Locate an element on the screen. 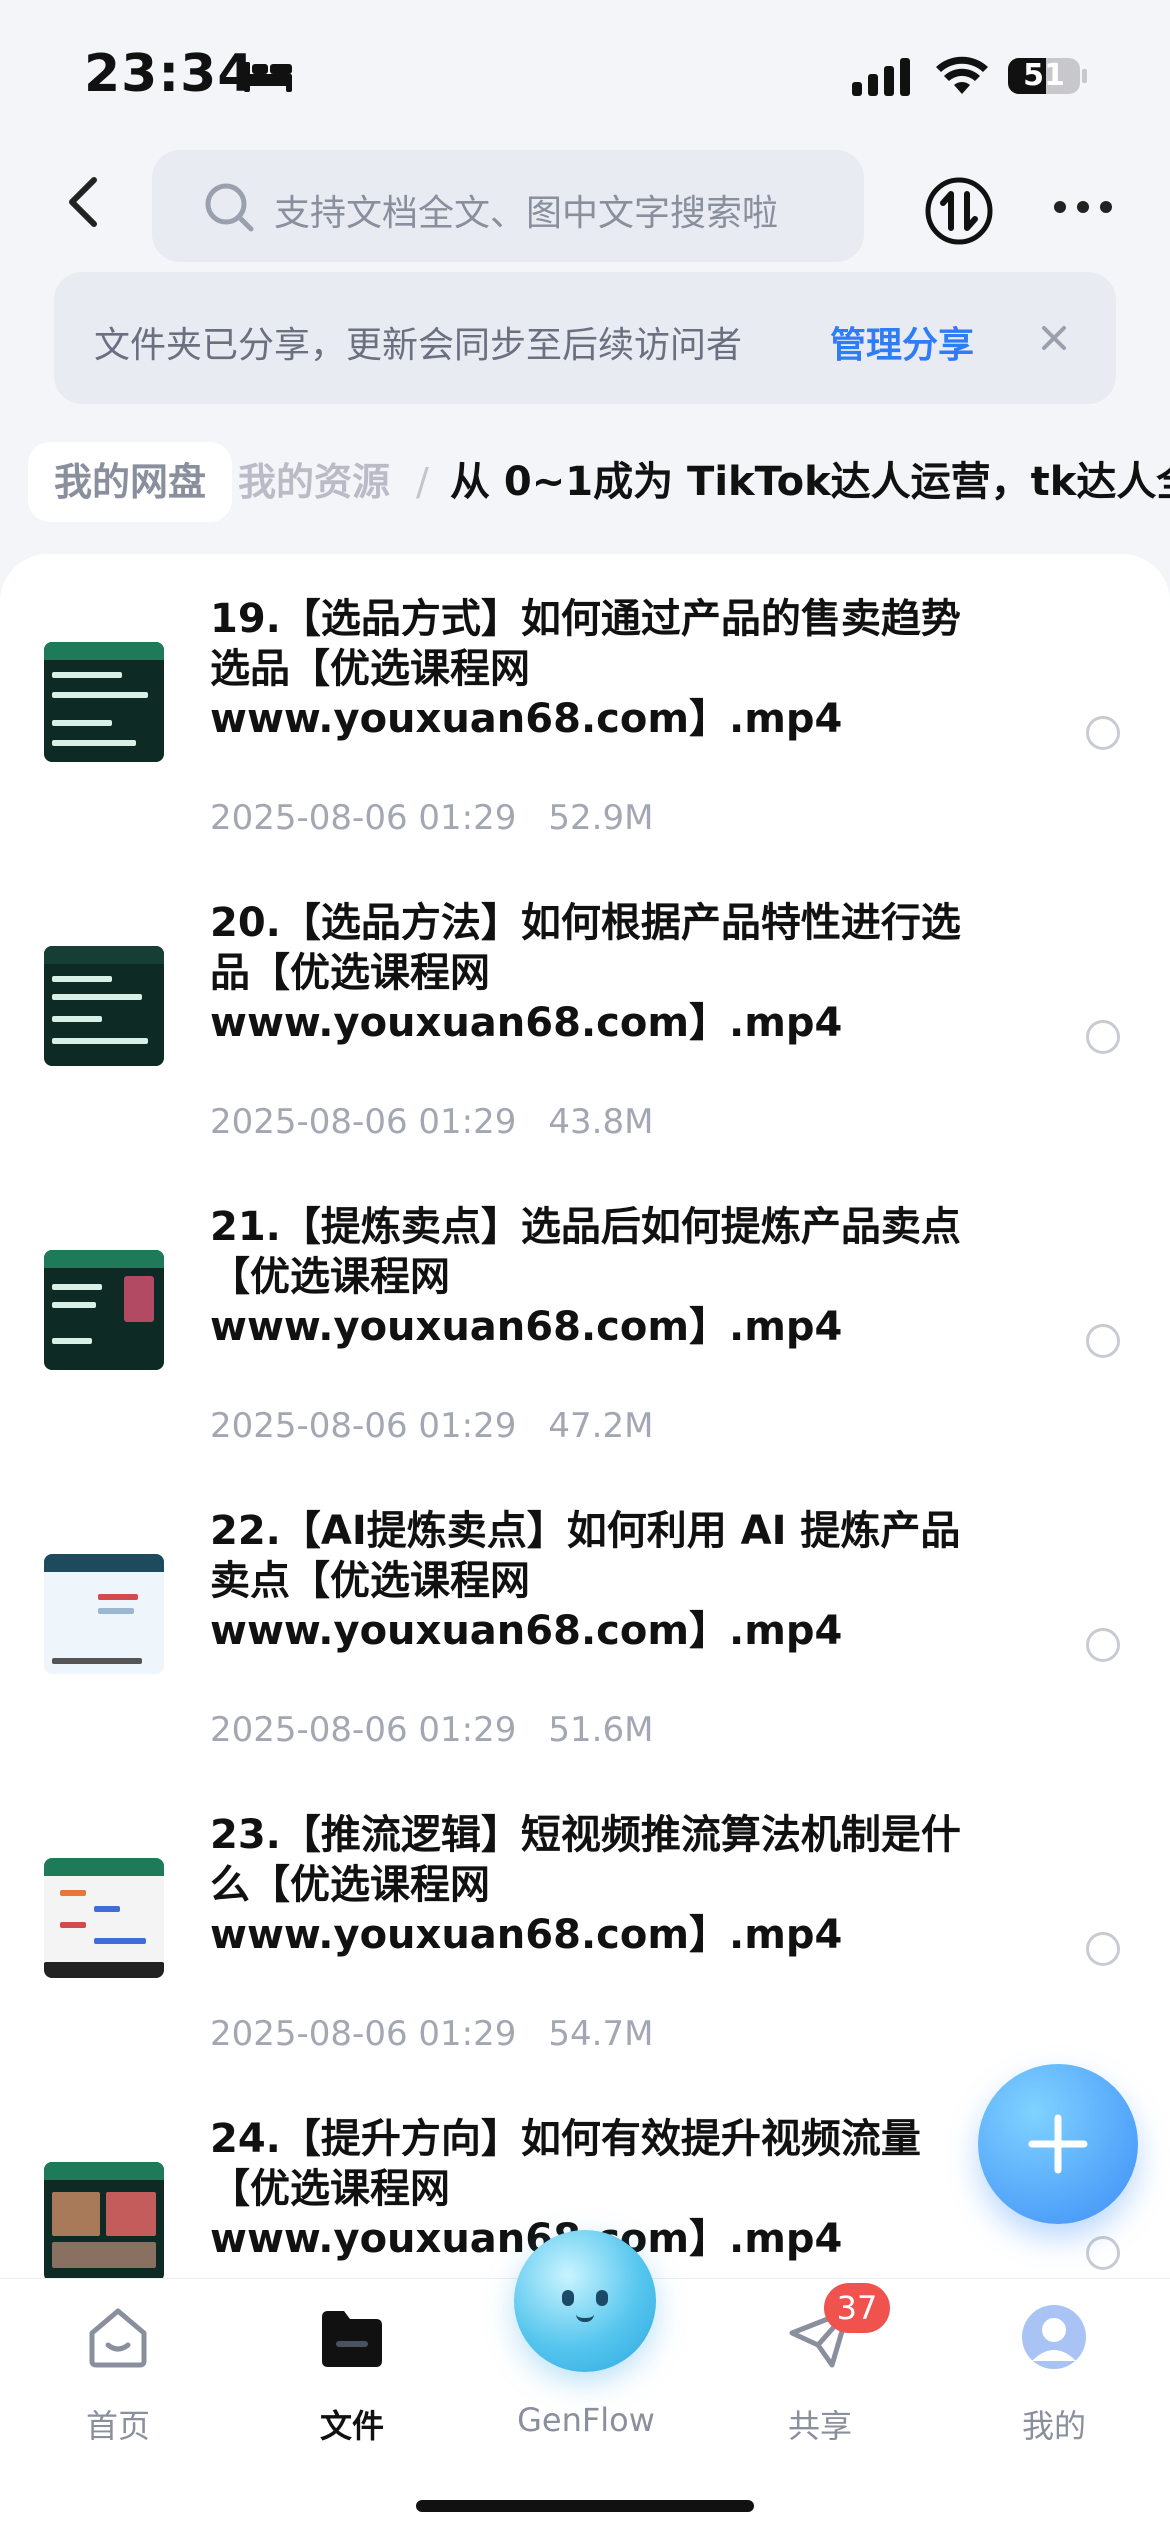 The image size is (1170, 2532). nav-label: 文件 is located at coordinates (351, 2426).